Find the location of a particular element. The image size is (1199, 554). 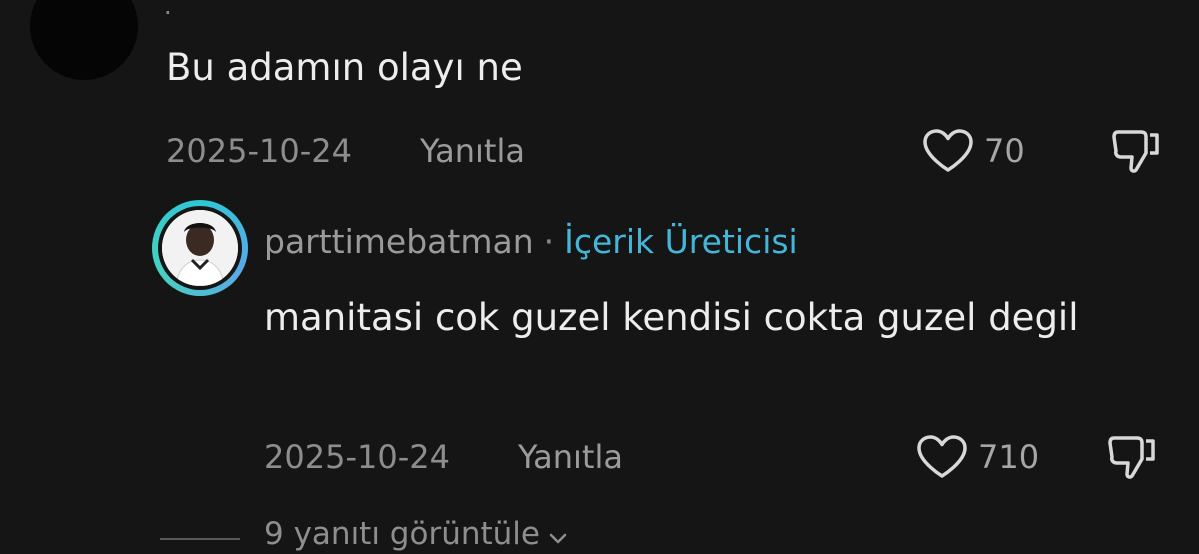

reply-username: parttimebatman is located at coordinates (399, 242).